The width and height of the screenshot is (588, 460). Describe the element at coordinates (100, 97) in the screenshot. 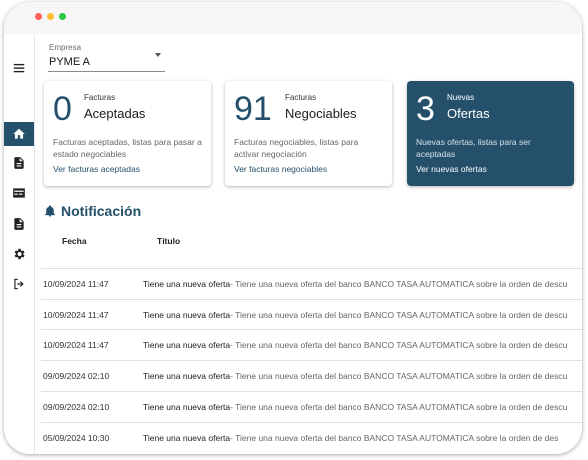

I see `accepted-invoices-small-label: Facturas` at that location.